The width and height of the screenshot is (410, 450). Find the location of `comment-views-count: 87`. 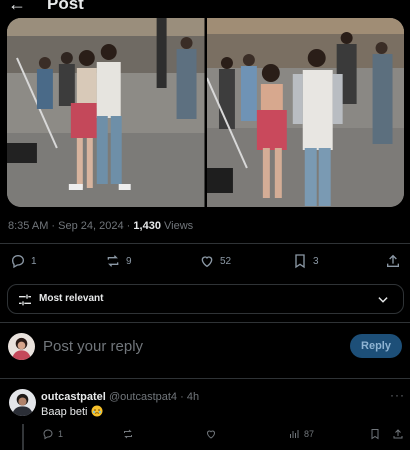

comment-views-count: 87 is located at coordinates (309, 434).